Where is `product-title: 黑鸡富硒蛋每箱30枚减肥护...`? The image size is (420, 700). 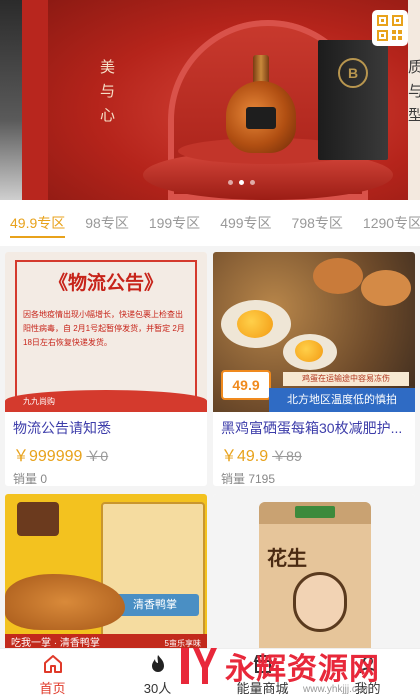
product-title: 黑鸡富硒蛋每箱30枚减肥护... is located at coordinates (314, 428).